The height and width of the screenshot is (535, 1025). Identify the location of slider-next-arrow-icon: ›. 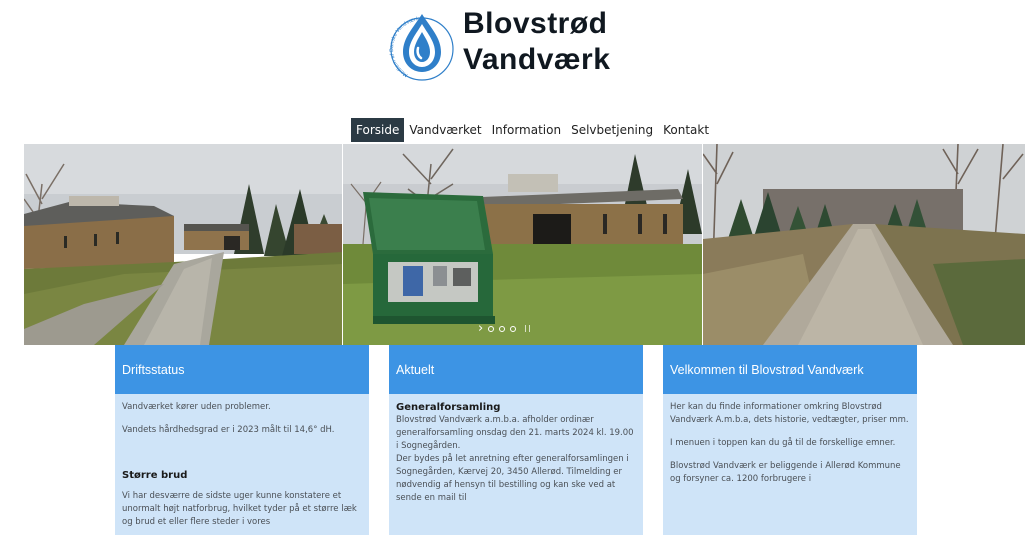
(480, 328).